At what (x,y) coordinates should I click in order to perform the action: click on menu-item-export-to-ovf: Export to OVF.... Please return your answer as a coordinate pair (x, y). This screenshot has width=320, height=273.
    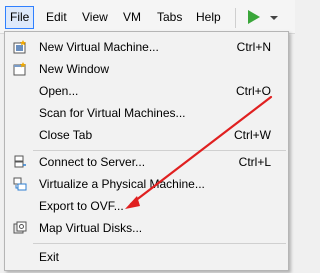
    Looking at the image, I should click on (146, 206).